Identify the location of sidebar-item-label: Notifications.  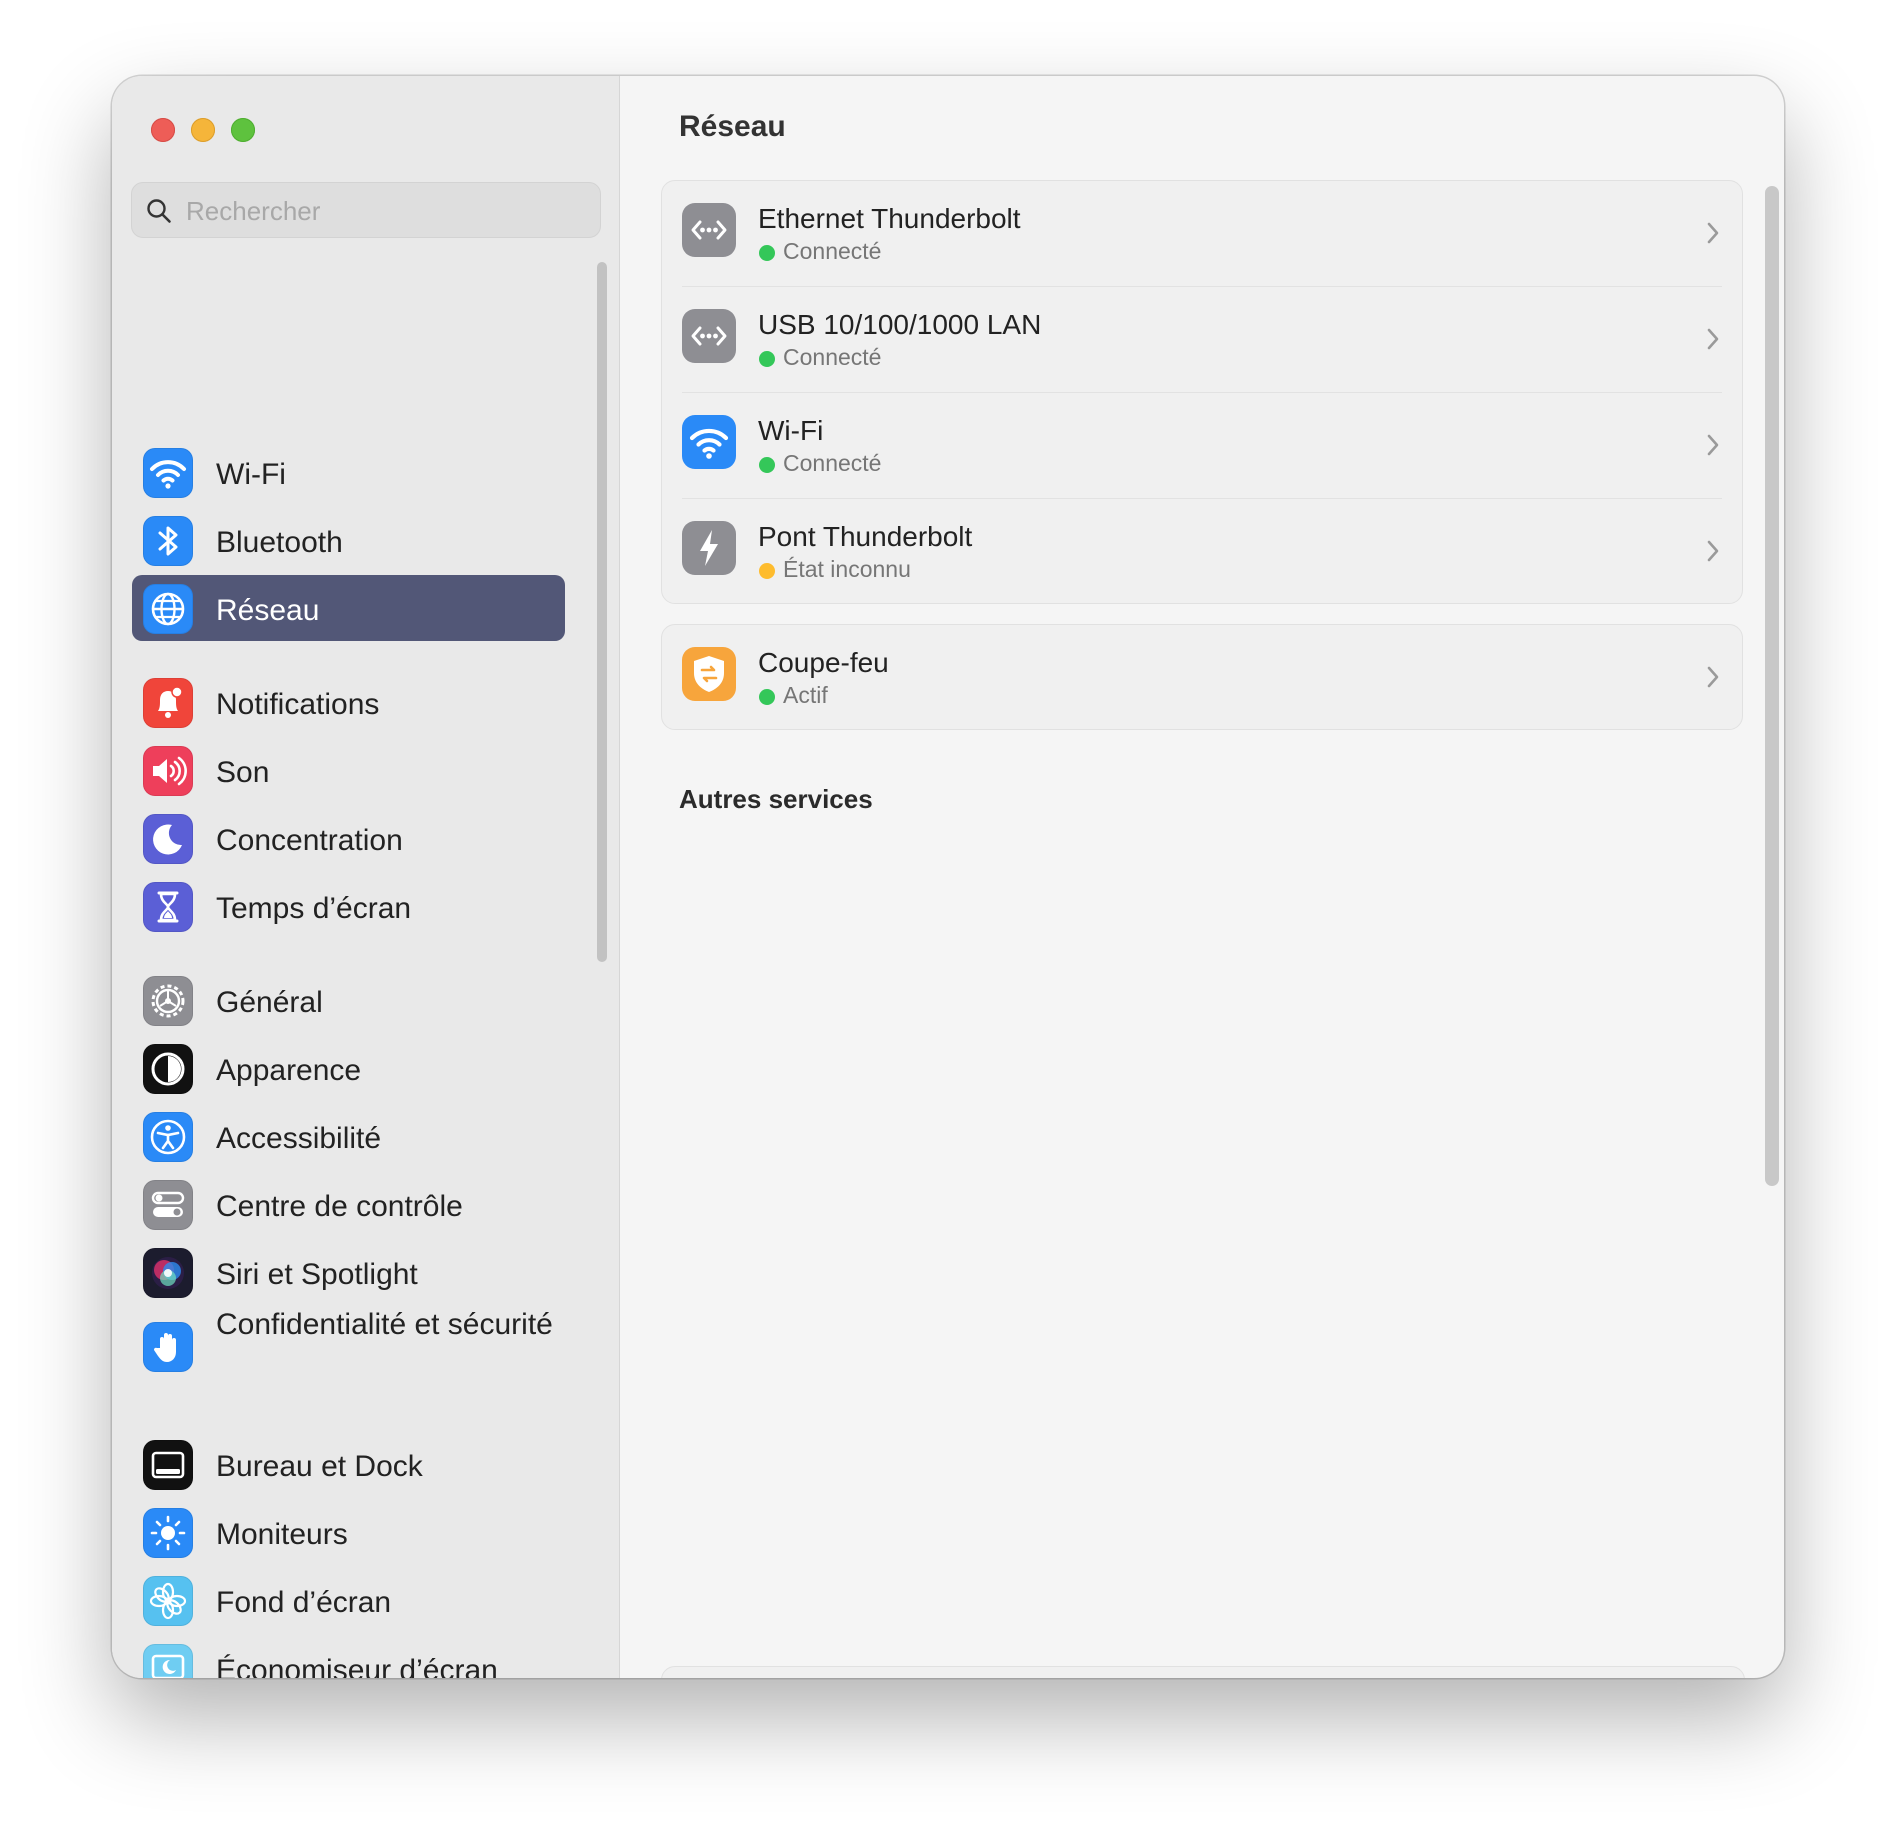
(298, 704).